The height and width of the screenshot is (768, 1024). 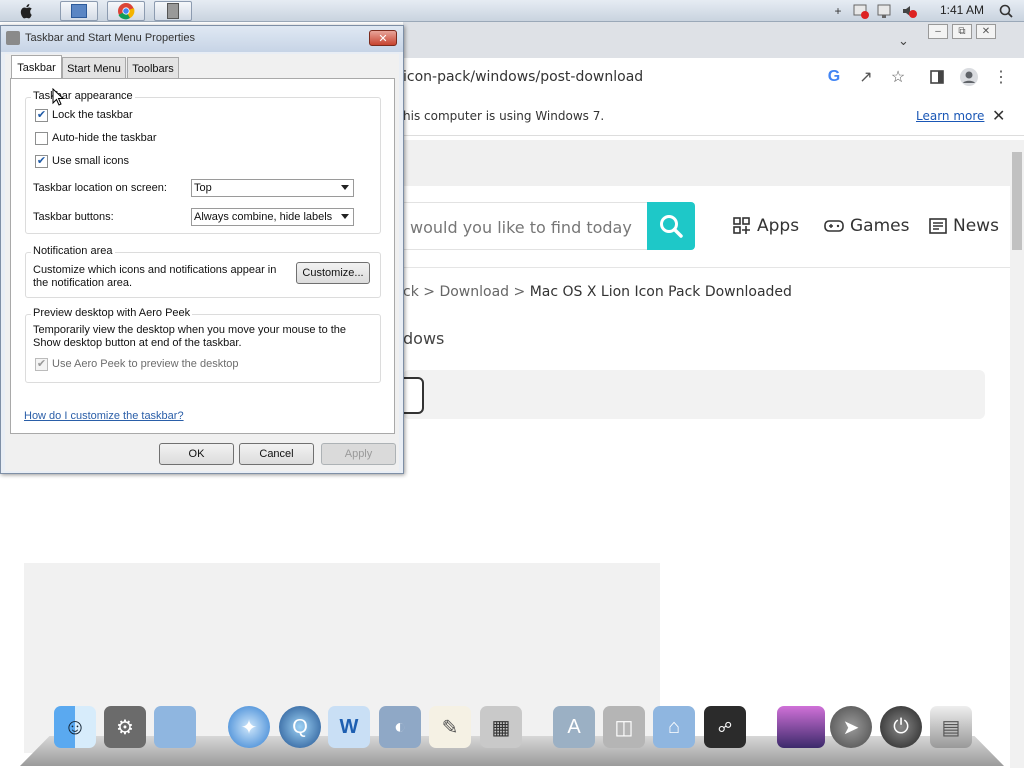 What do you see at coordinates (73, 217) in the screenshot?
I see `buttons-label: Taskbar buttons:` at bounding box center [73, 217].